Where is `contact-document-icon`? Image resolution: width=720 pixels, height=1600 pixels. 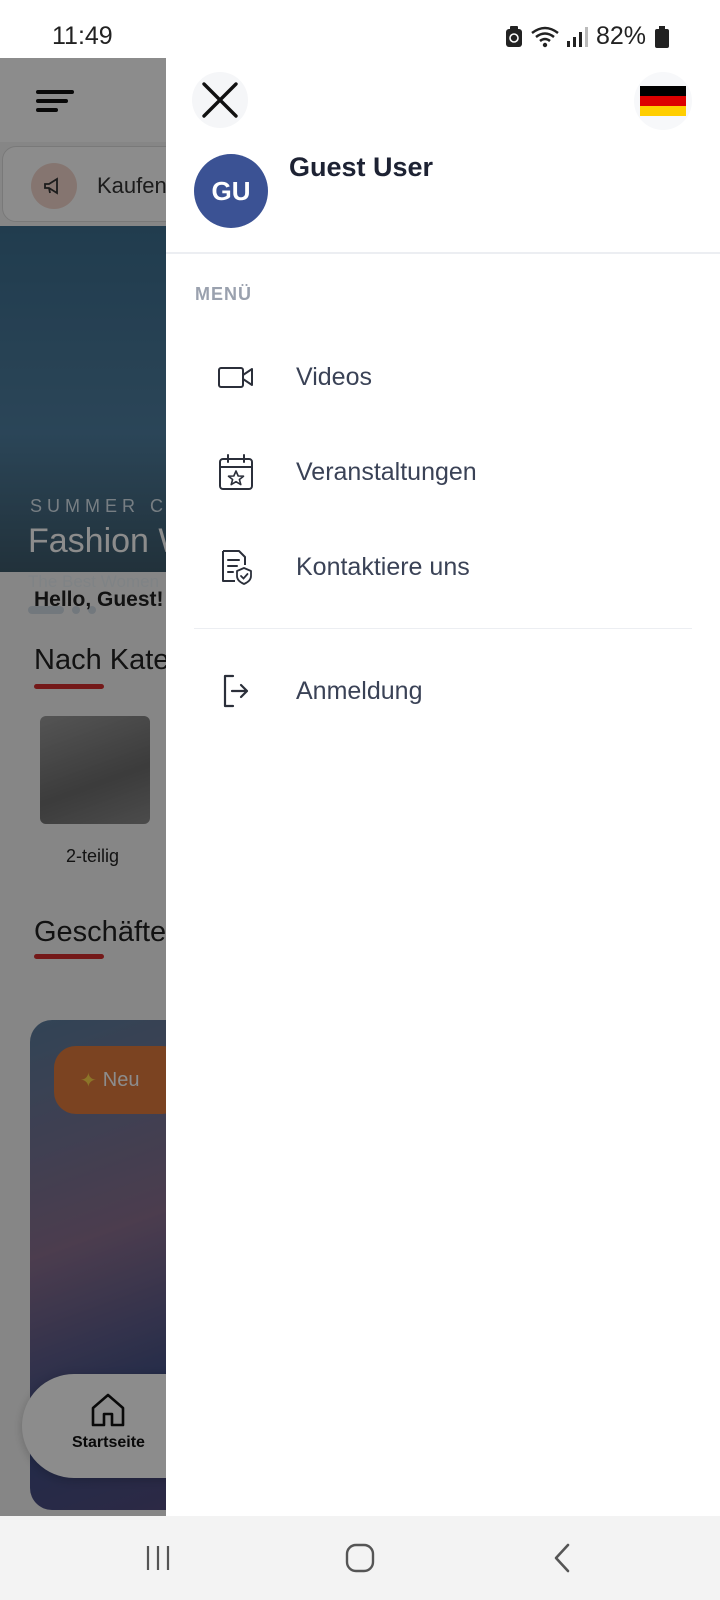
contact-document-icon is located at coordinates (236, 567).